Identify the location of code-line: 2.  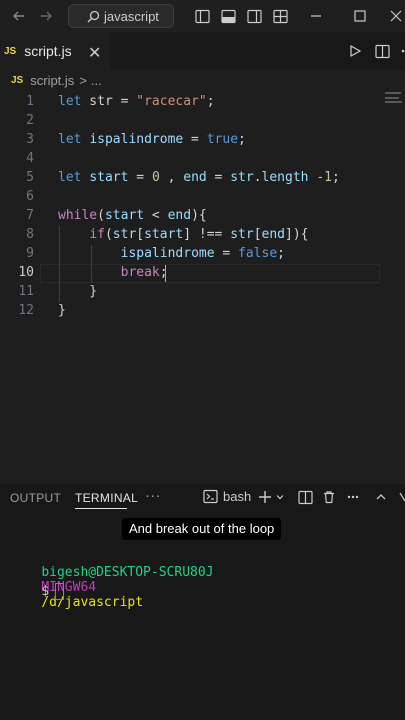
(202, 120).